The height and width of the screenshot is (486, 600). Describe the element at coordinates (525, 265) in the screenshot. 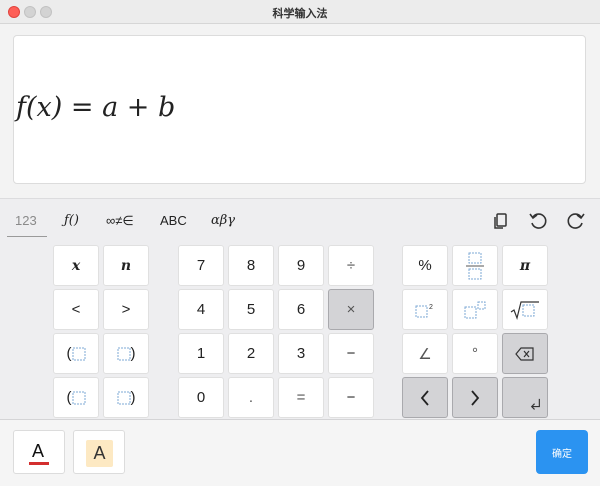

I see `key-pi: π` at that location.